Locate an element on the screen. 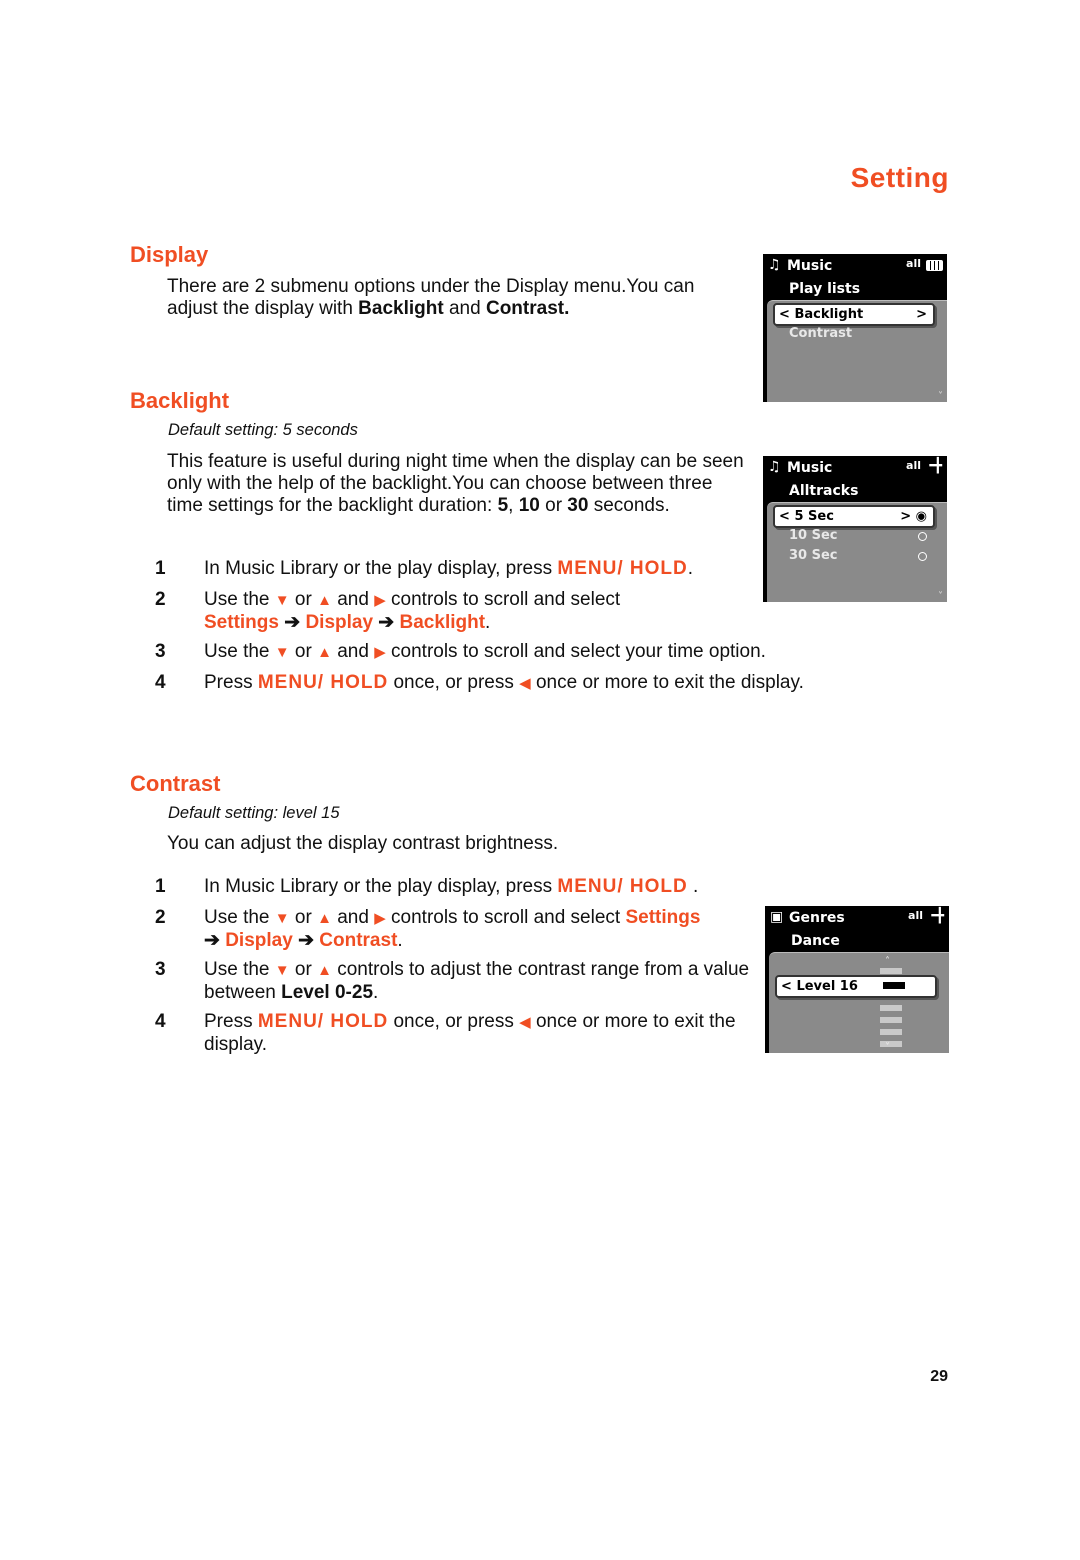  selected-label: 5 Sec is located at coordinates (814, 516).